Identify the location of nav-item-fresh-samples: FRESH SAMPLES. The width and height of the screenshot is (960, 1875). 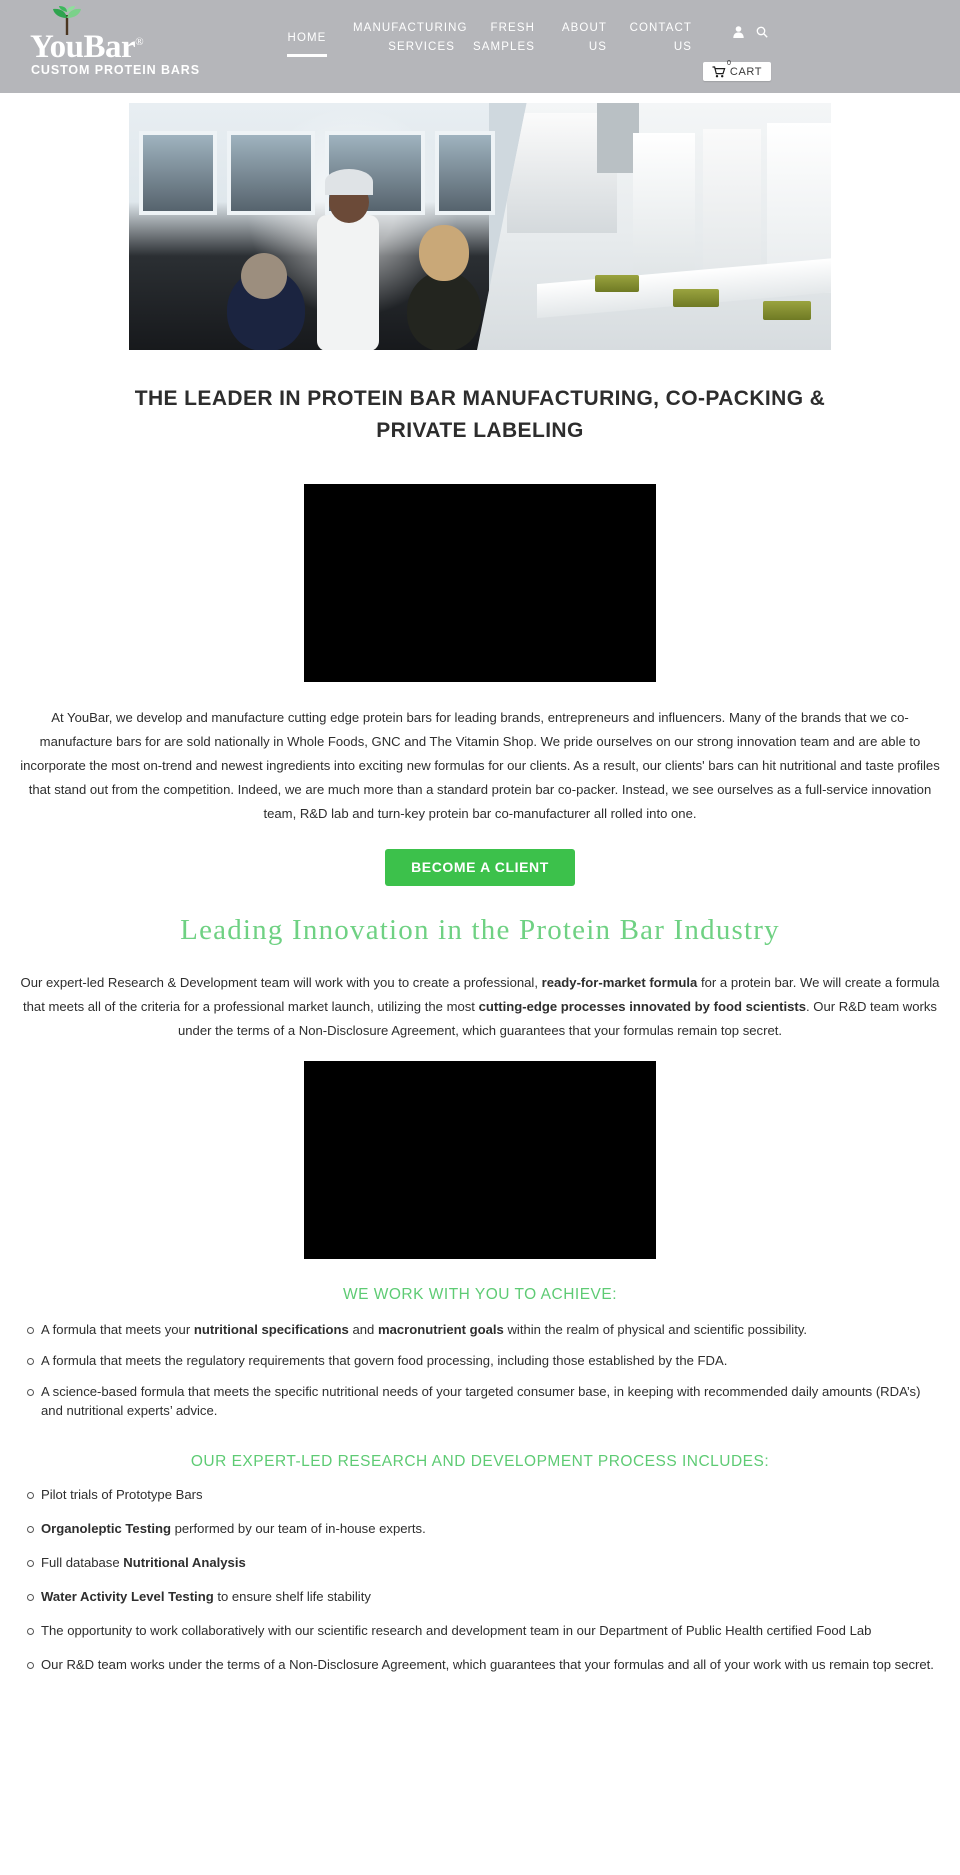
(504, 33).